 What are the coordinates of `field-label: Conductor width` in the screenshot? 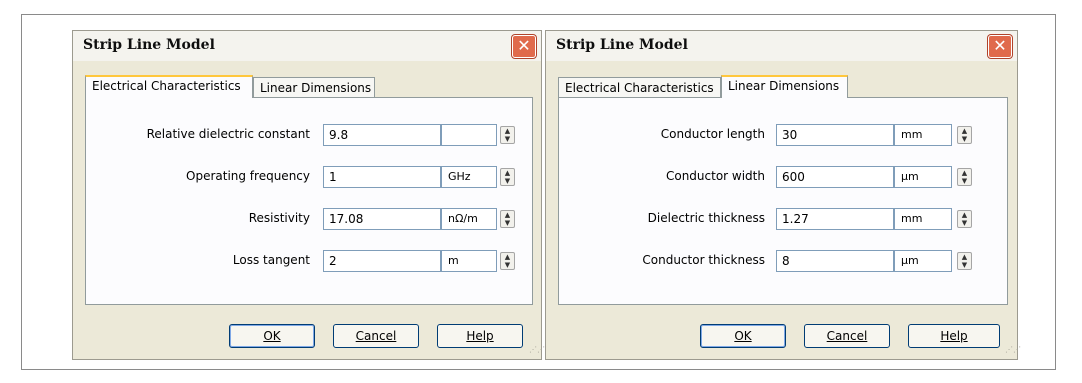 It's located at (715, 176).